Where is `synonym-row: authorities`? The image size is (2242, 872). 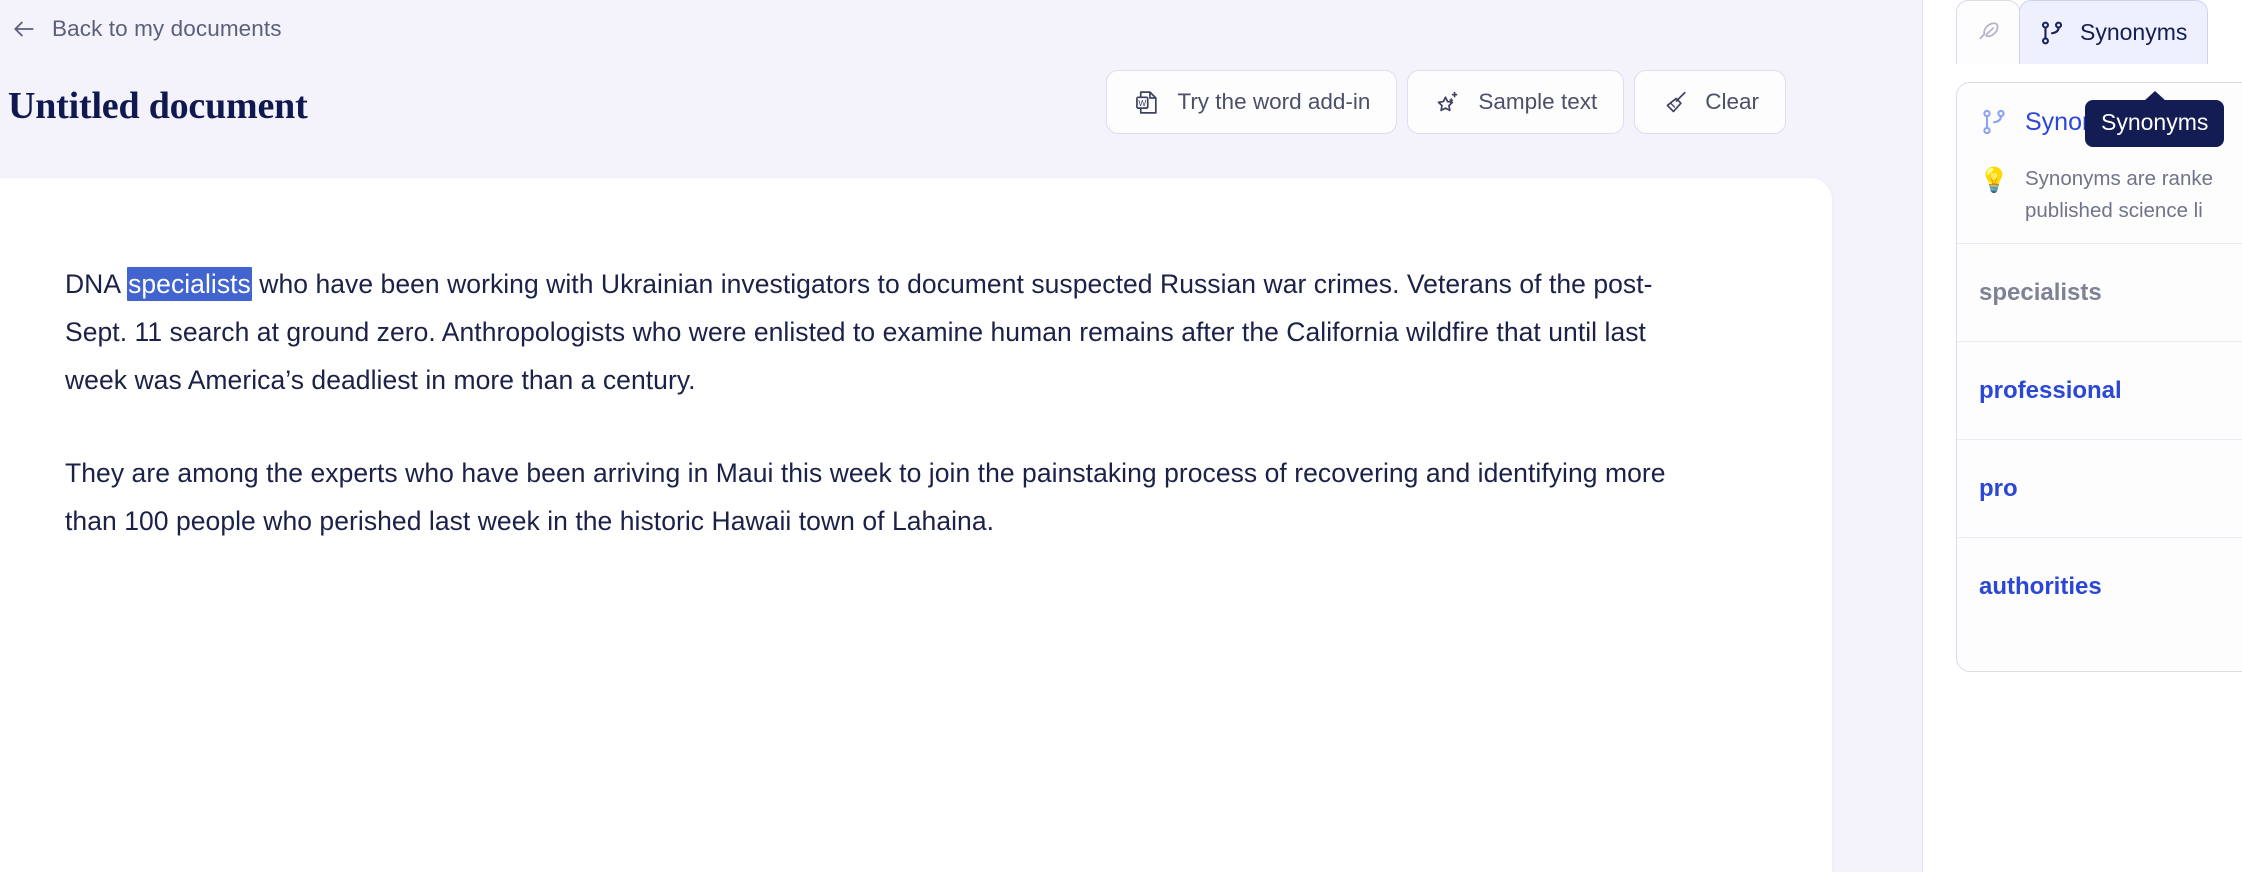 synonym-row: authorities is located at coordinates (2099, 586).